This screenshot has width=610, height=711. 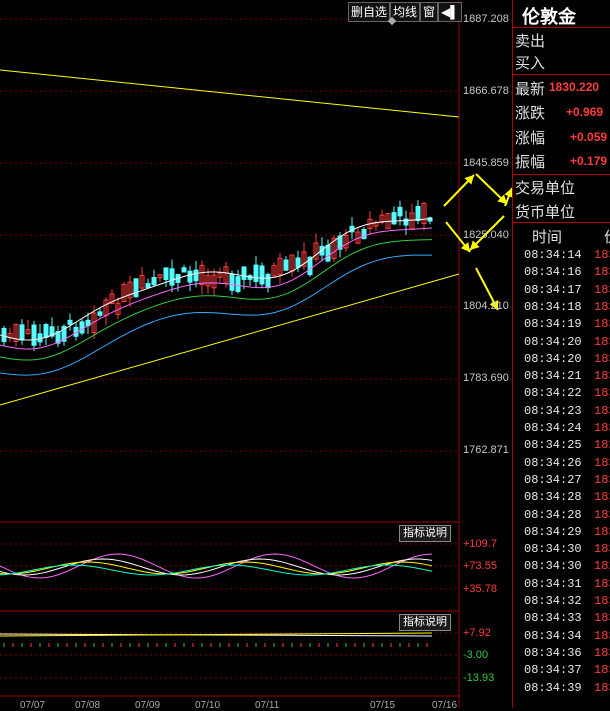 What do you see at coordinates (574, 87) in the screenshot?
I see `latest-value: 1830.220` at bounding box center [574, 87].